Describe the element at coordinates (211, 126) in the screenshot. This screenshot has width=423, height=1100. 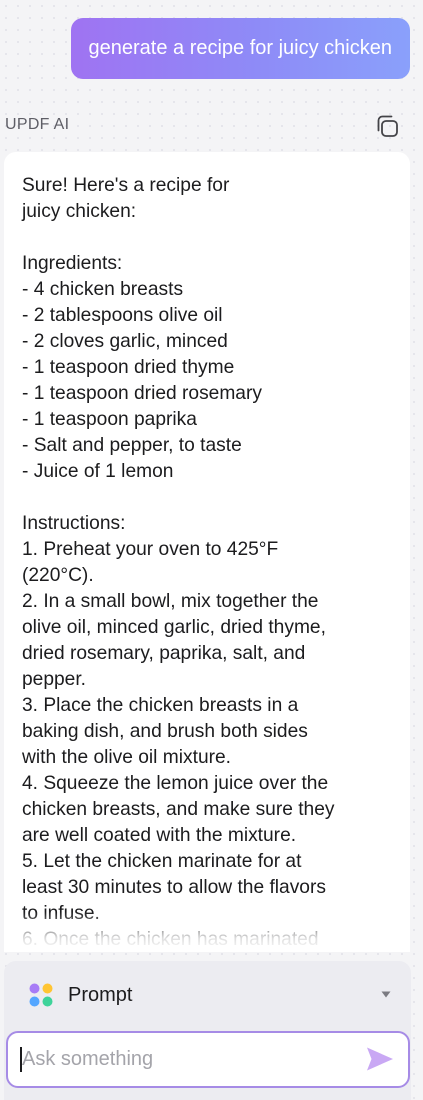
I see `assistant-header: UPDF AI` at that location.